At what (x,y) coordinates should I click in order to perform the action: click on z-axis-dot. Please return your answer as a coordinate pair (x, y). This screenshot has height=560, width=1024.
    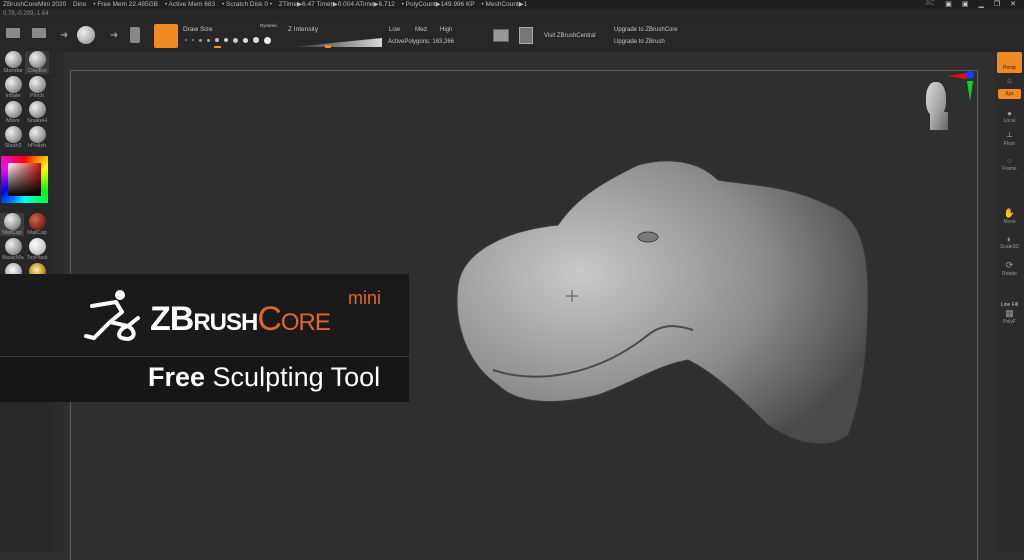
    Looking at the image, I should click on (970, 75).